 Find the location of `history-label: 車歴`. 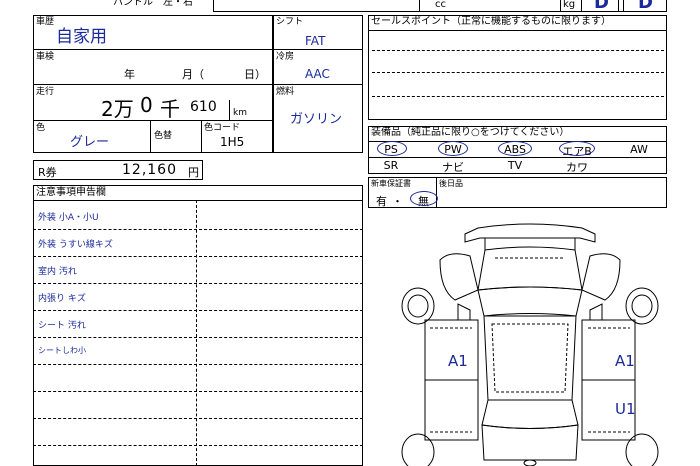

history-label: 車歴 is located at coordinates (45, 22).